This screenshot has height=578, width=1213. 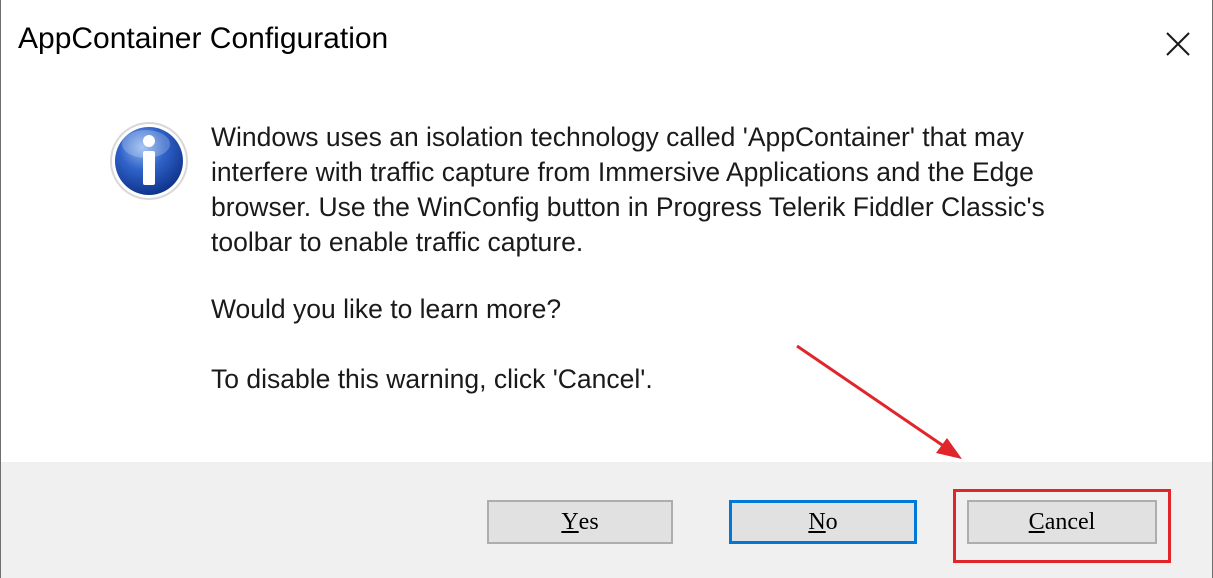 What do you see at coordinates (588, 521) in the screenshot?
I see `yes-label-rest: es` at bounding box center [588, 521].